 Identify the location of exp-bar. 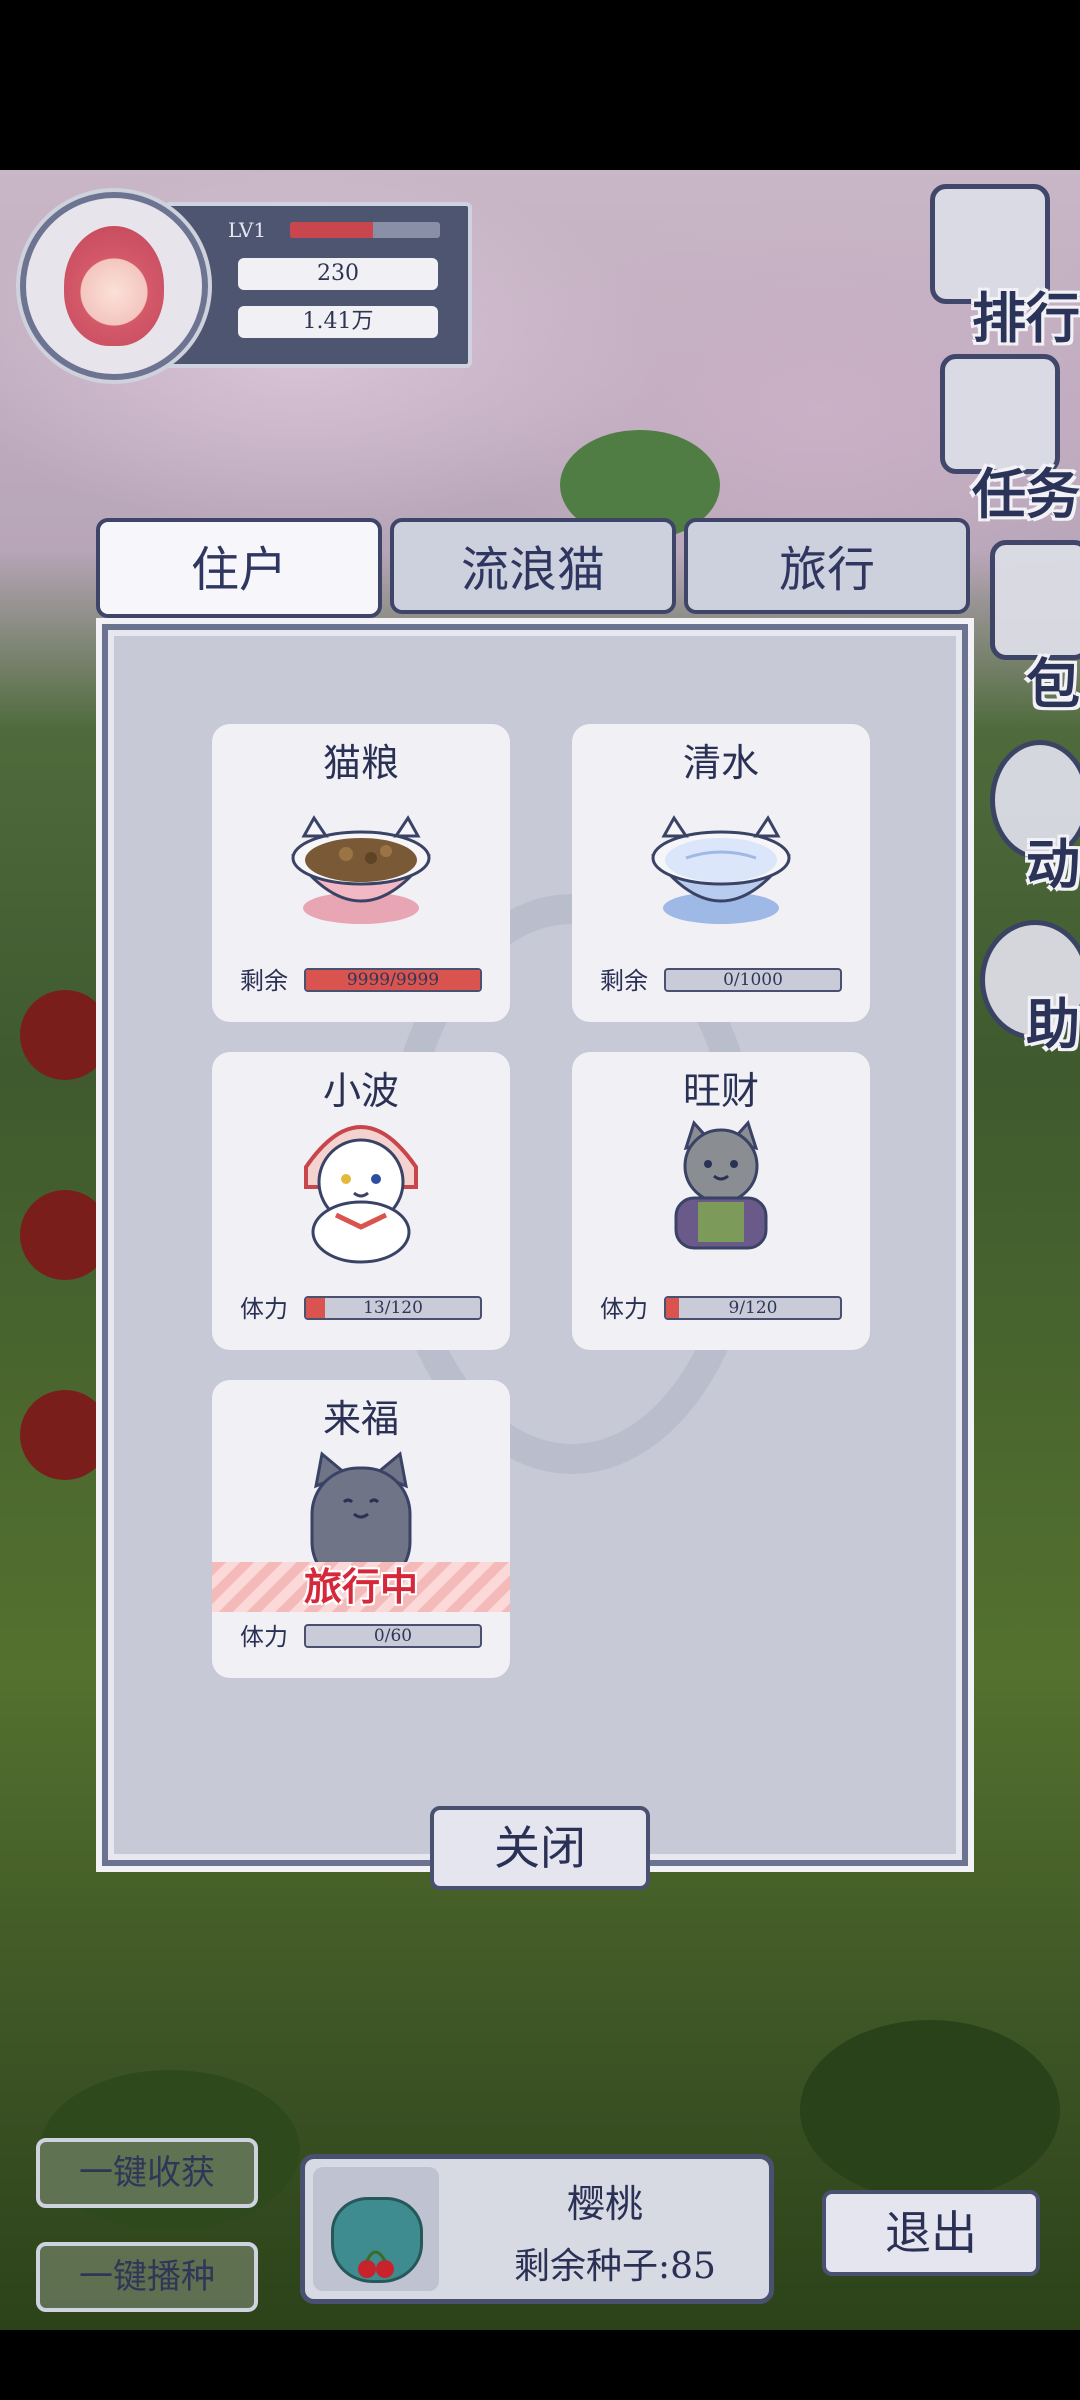
(365, 230).